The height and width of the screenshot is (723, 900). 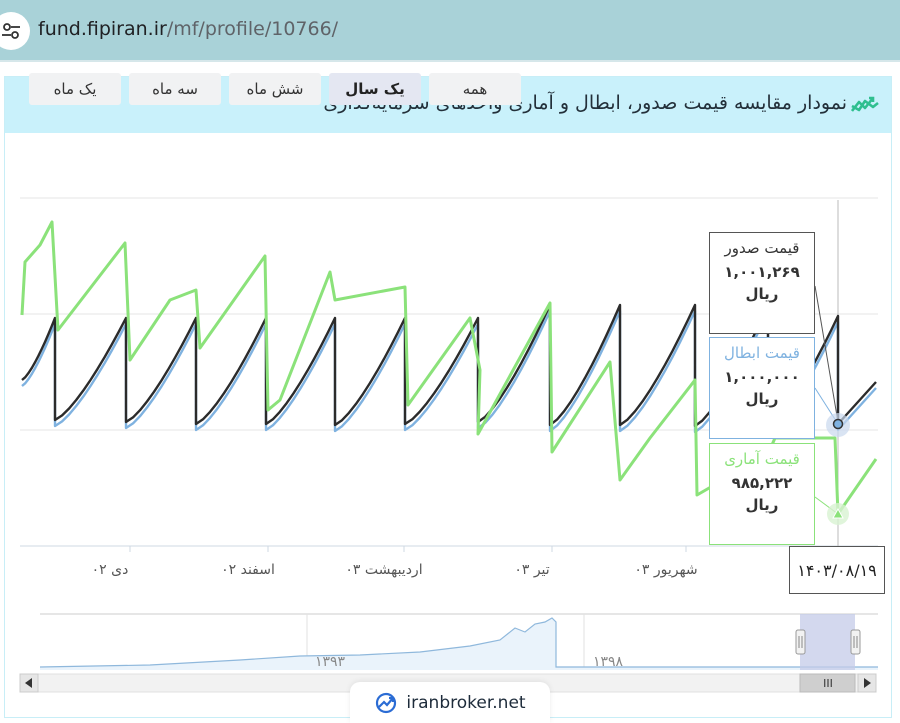 I want to click on tooltip-title: قیمت آماری, so click(x=762, y=459).